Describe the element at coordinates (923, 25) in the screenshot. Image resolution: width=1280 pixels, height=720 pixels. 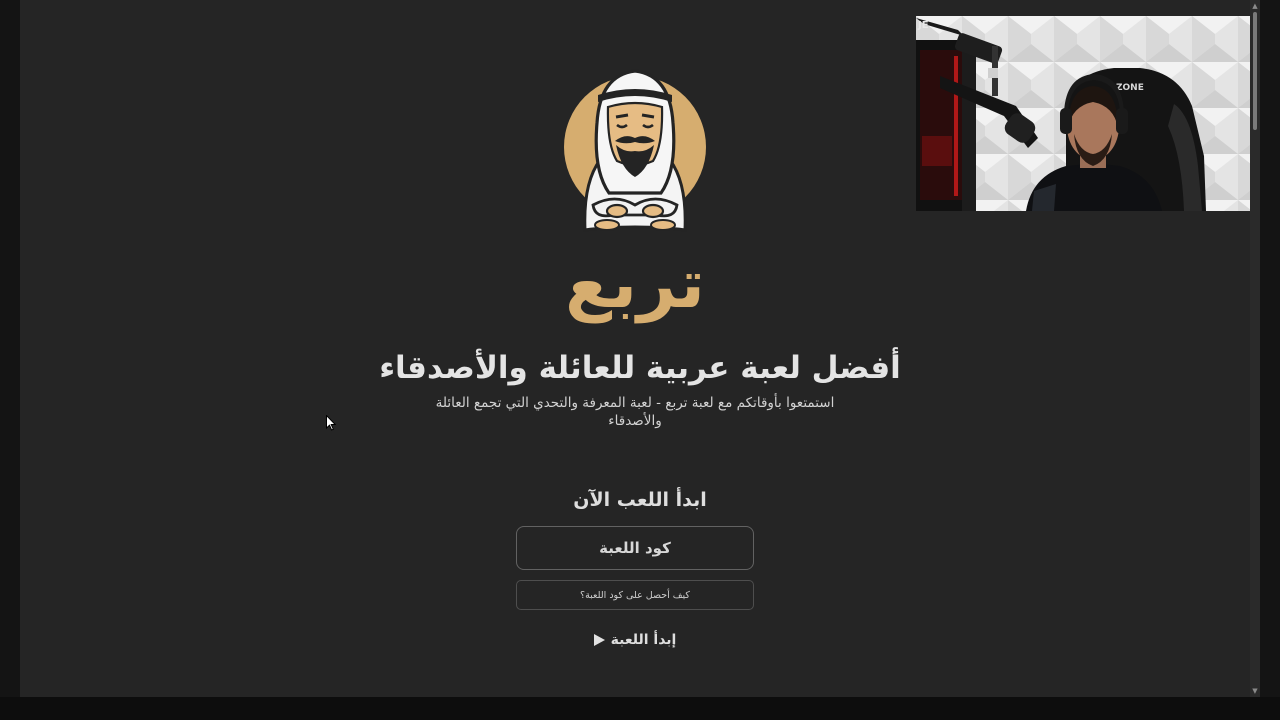
I see `mic-brand: JE` at that location.